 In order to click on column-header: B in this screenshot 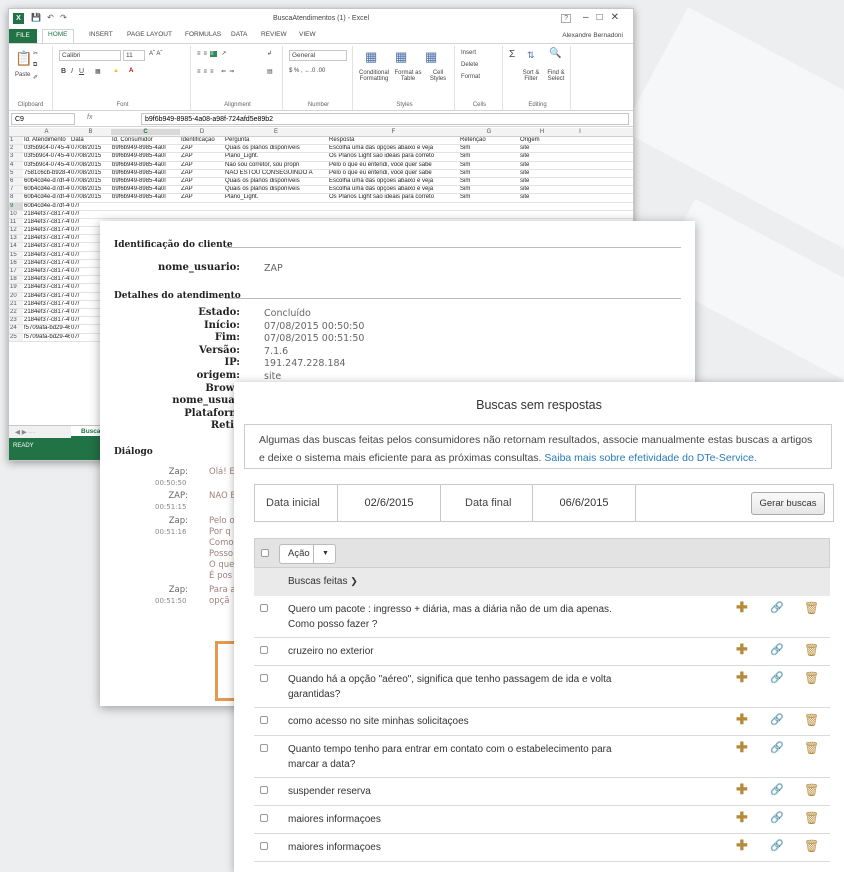, I will do `click(90, 132)`.